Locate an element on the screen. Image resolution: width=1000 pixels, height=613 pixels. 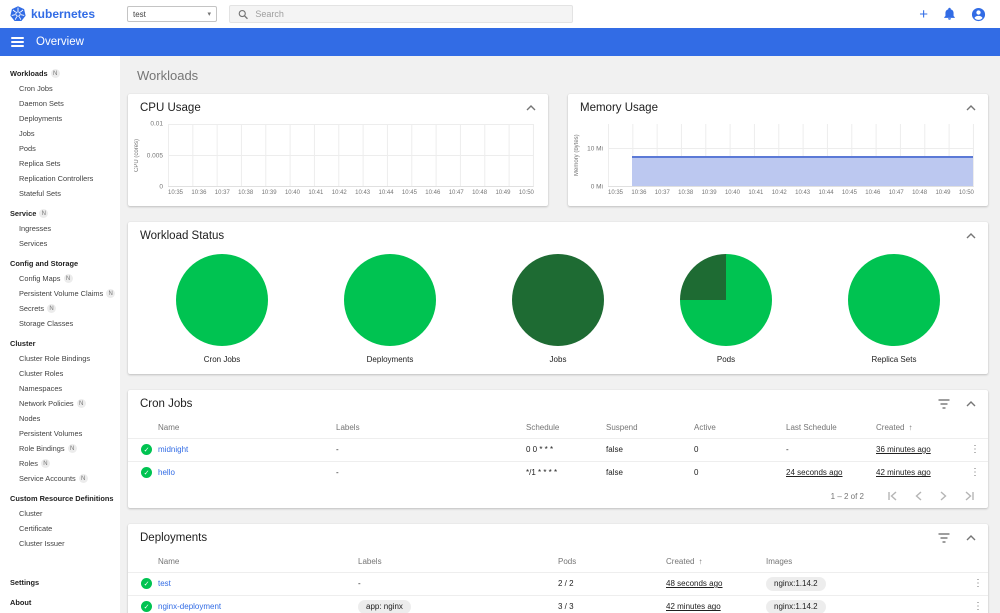
sidebar-item-label: Storage Classes is located at coordinates (46, 323).